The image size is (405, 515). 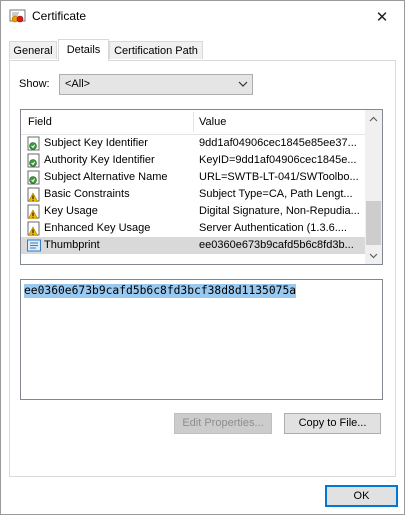 I want to click on scroll-down-button, so click(x=373, y=255).